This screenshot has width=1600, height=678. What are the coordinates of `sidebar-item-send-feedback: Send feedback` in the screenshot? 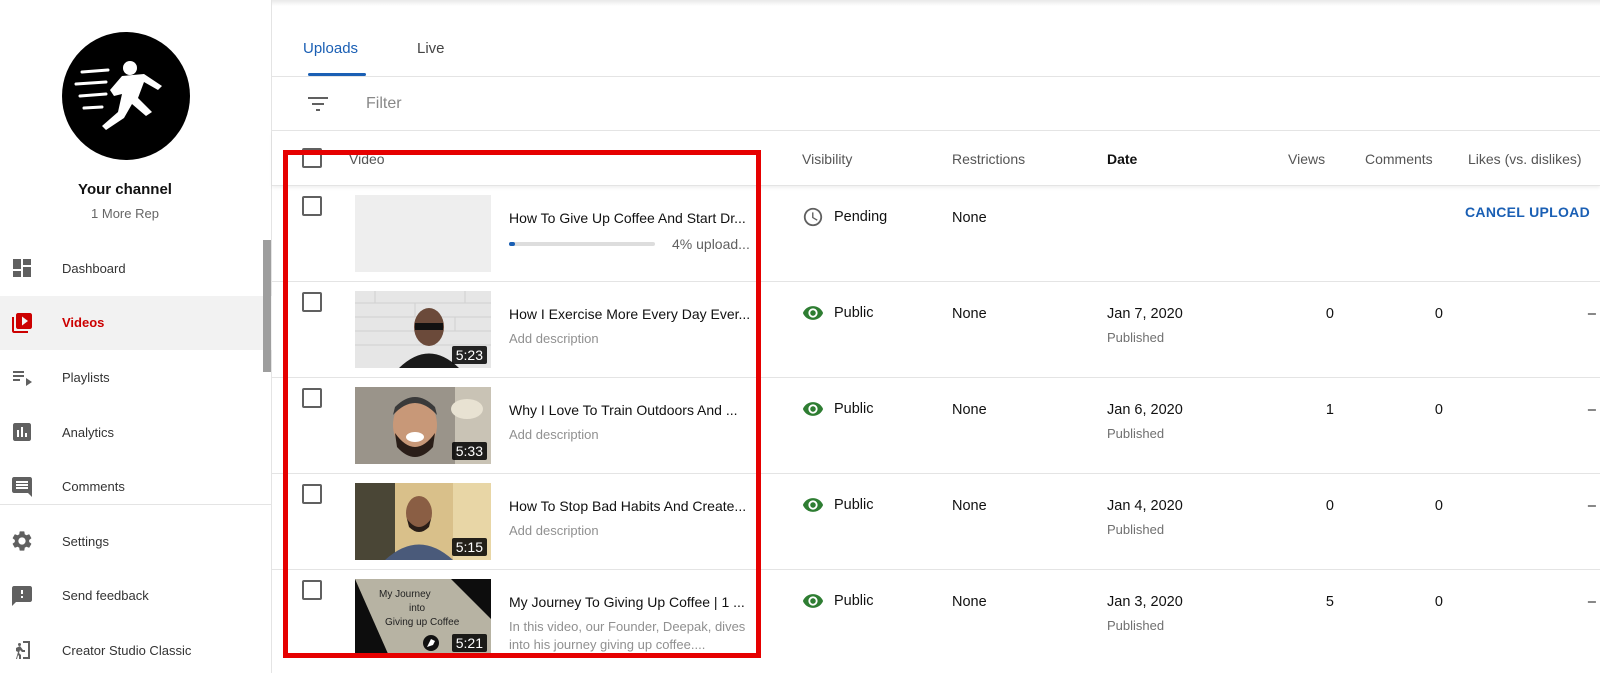 It's located at (136, 596).